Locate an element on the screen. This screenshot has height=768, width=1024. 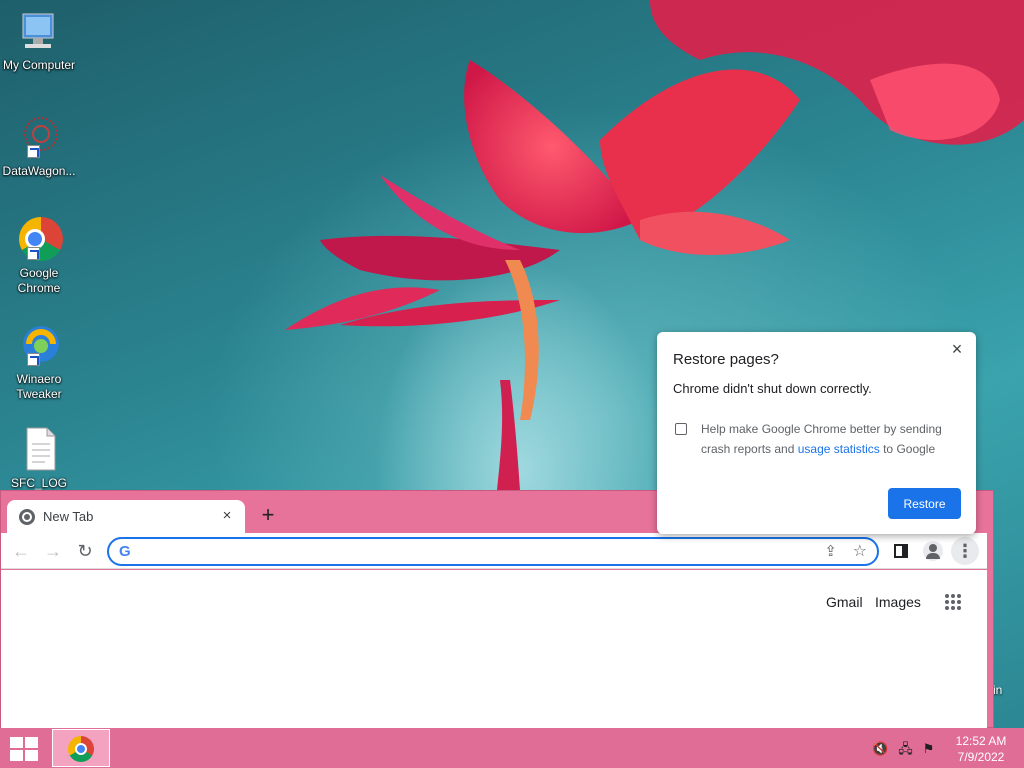
computer-icon is located at coordinates (39, 32).